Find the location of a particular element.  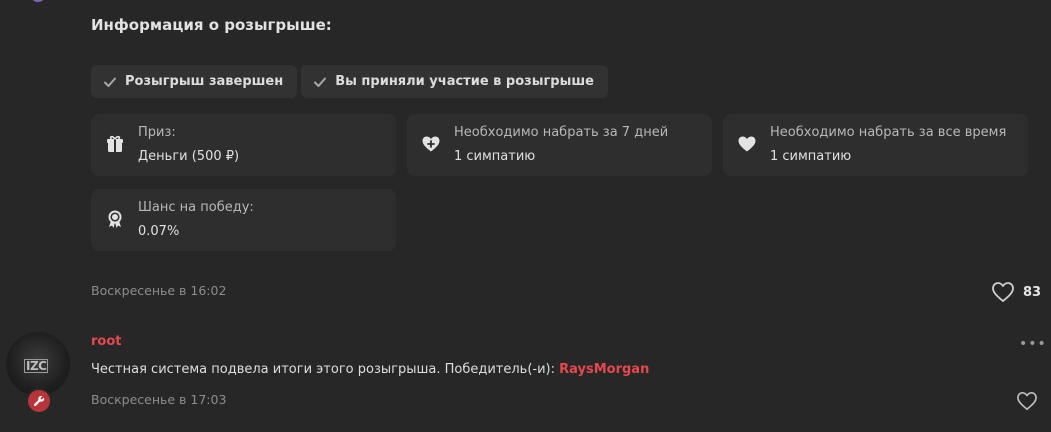

avatar-logo: IZC is located at coordinates (36, 366).